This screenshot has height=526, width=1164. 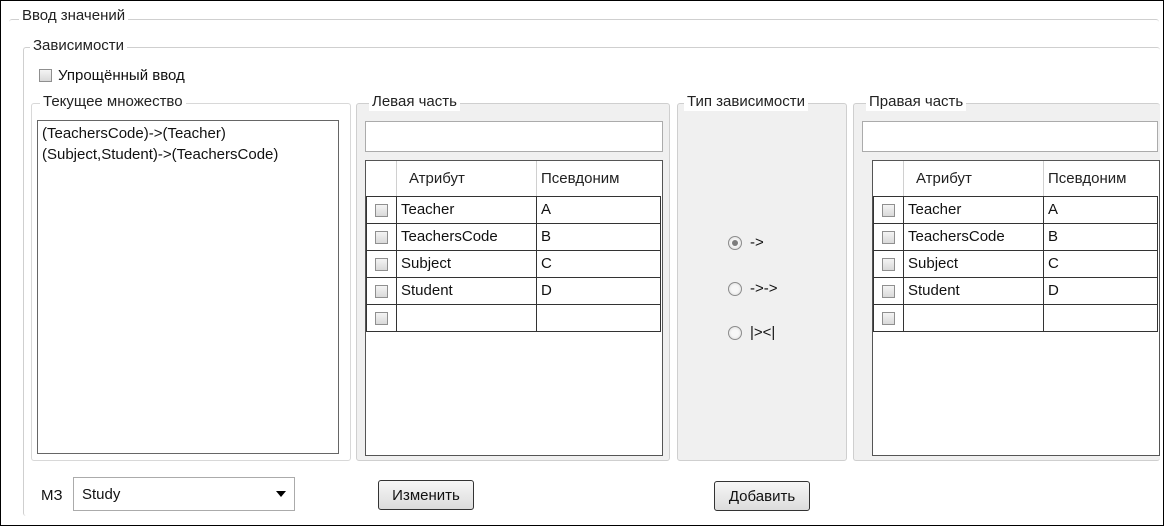 What do you see at coordinates (764, 288) in the screenshot?
I see `radio-label: ->->` at bounding box center [764, 288].